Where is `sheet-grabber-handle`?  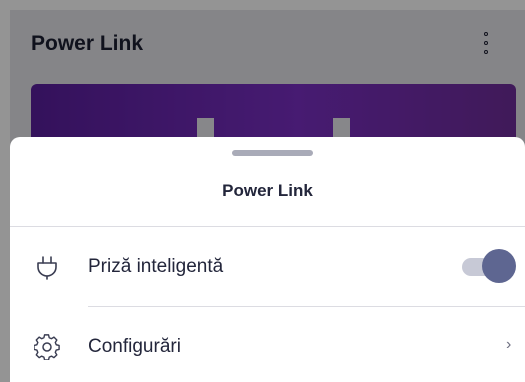 sheet-grabber-handle is located at coordinates (272, 153).